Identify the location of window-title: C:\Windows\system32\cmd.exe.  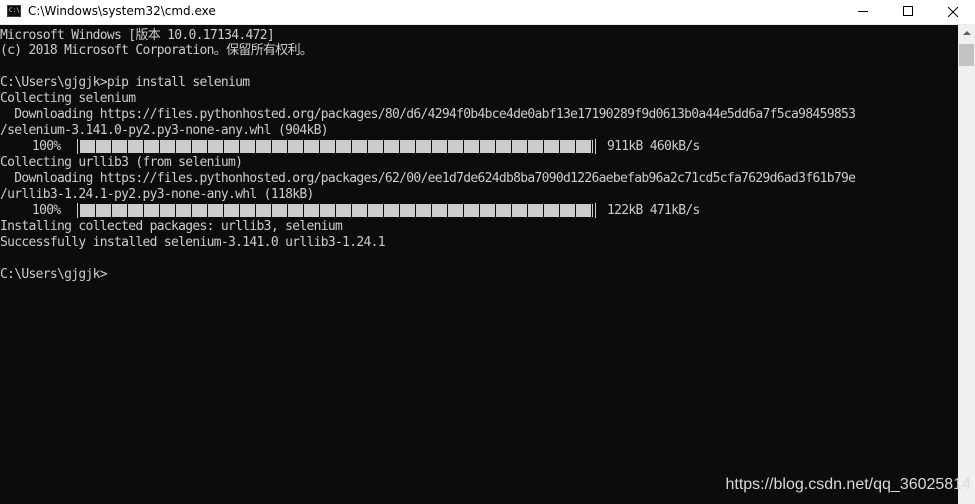
(122, 11).